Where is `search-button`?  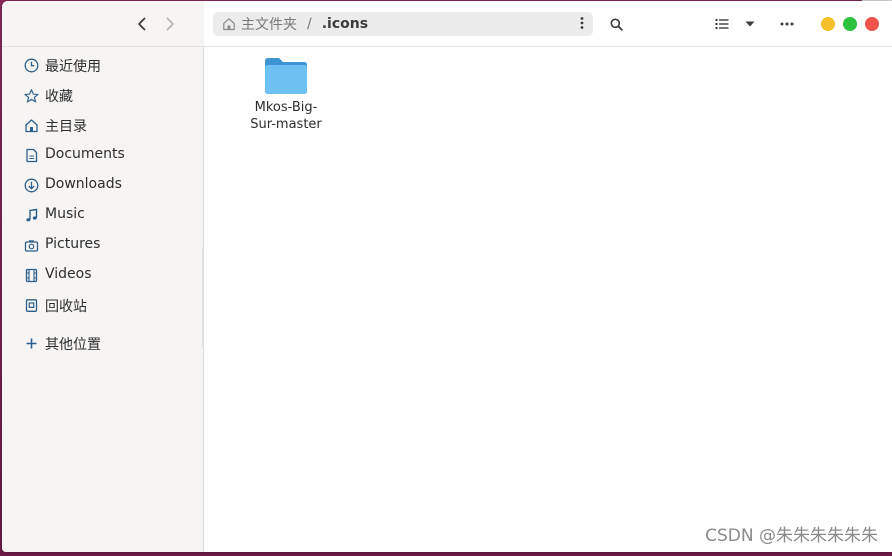 search-button is located at coordinates (616, 24).